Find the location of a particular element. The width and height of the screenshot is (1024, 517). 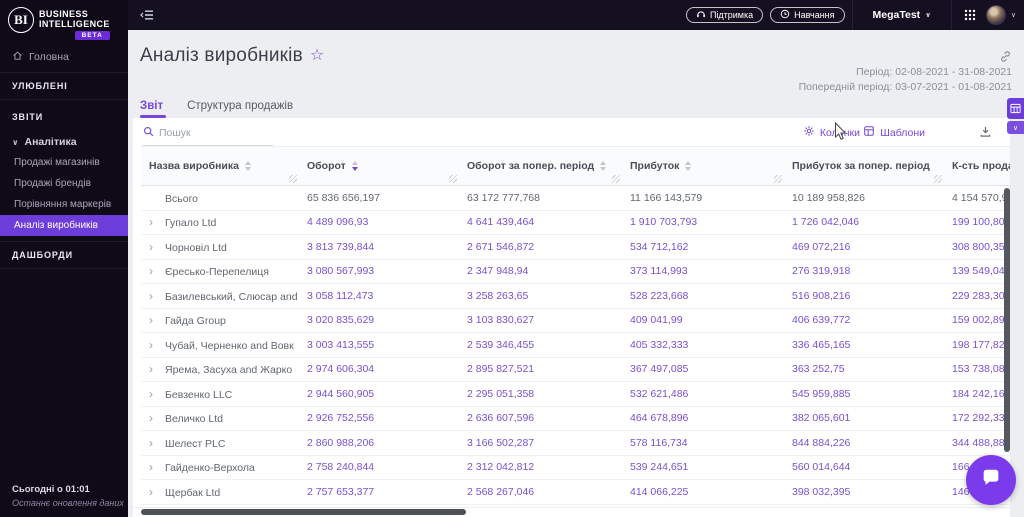

value-cell: 276 319,918 is located at coordinates (864, 271).